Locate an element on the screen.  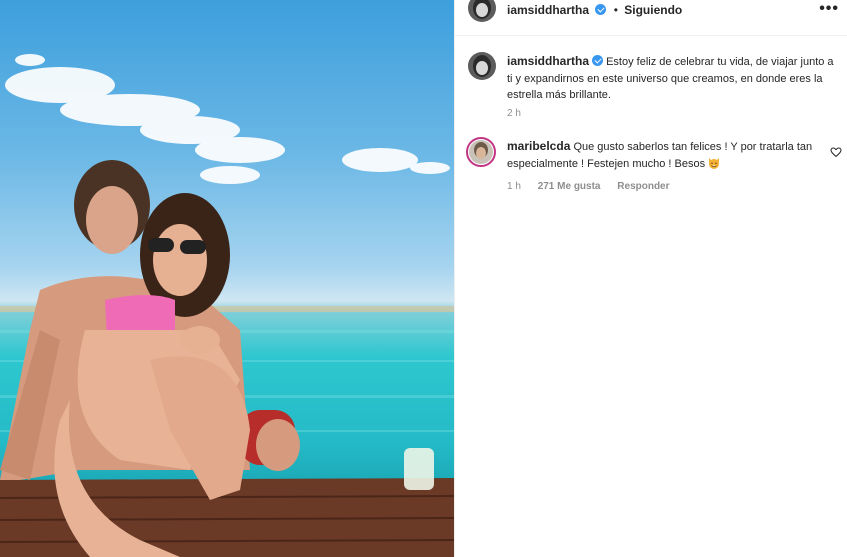
caption-timestamp: 2 h is located at coordinates (514, 113).